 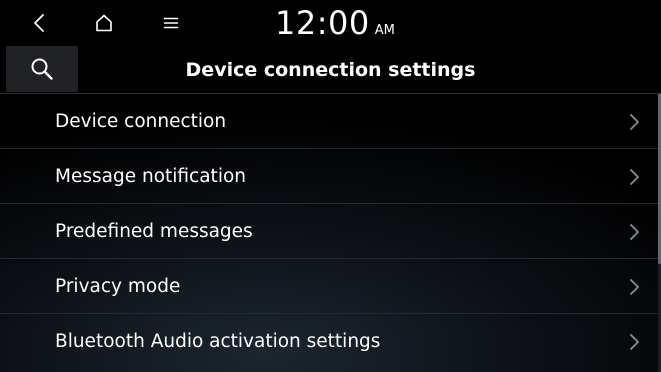 I want to click on back-button, so click(x=39, y=23).